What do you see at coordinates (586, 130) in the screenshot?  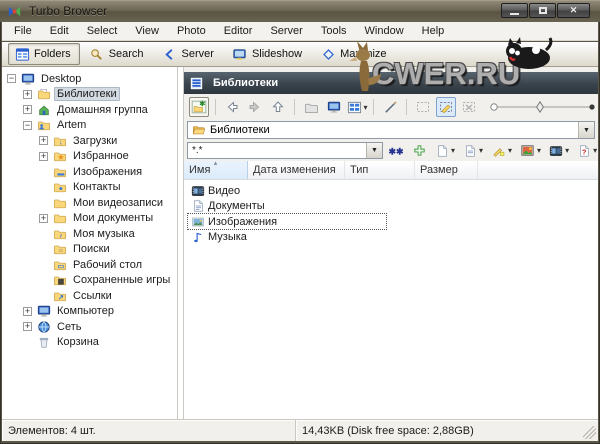 I see `address-dropdown-button: ▼` at bounding box center [586, 130].